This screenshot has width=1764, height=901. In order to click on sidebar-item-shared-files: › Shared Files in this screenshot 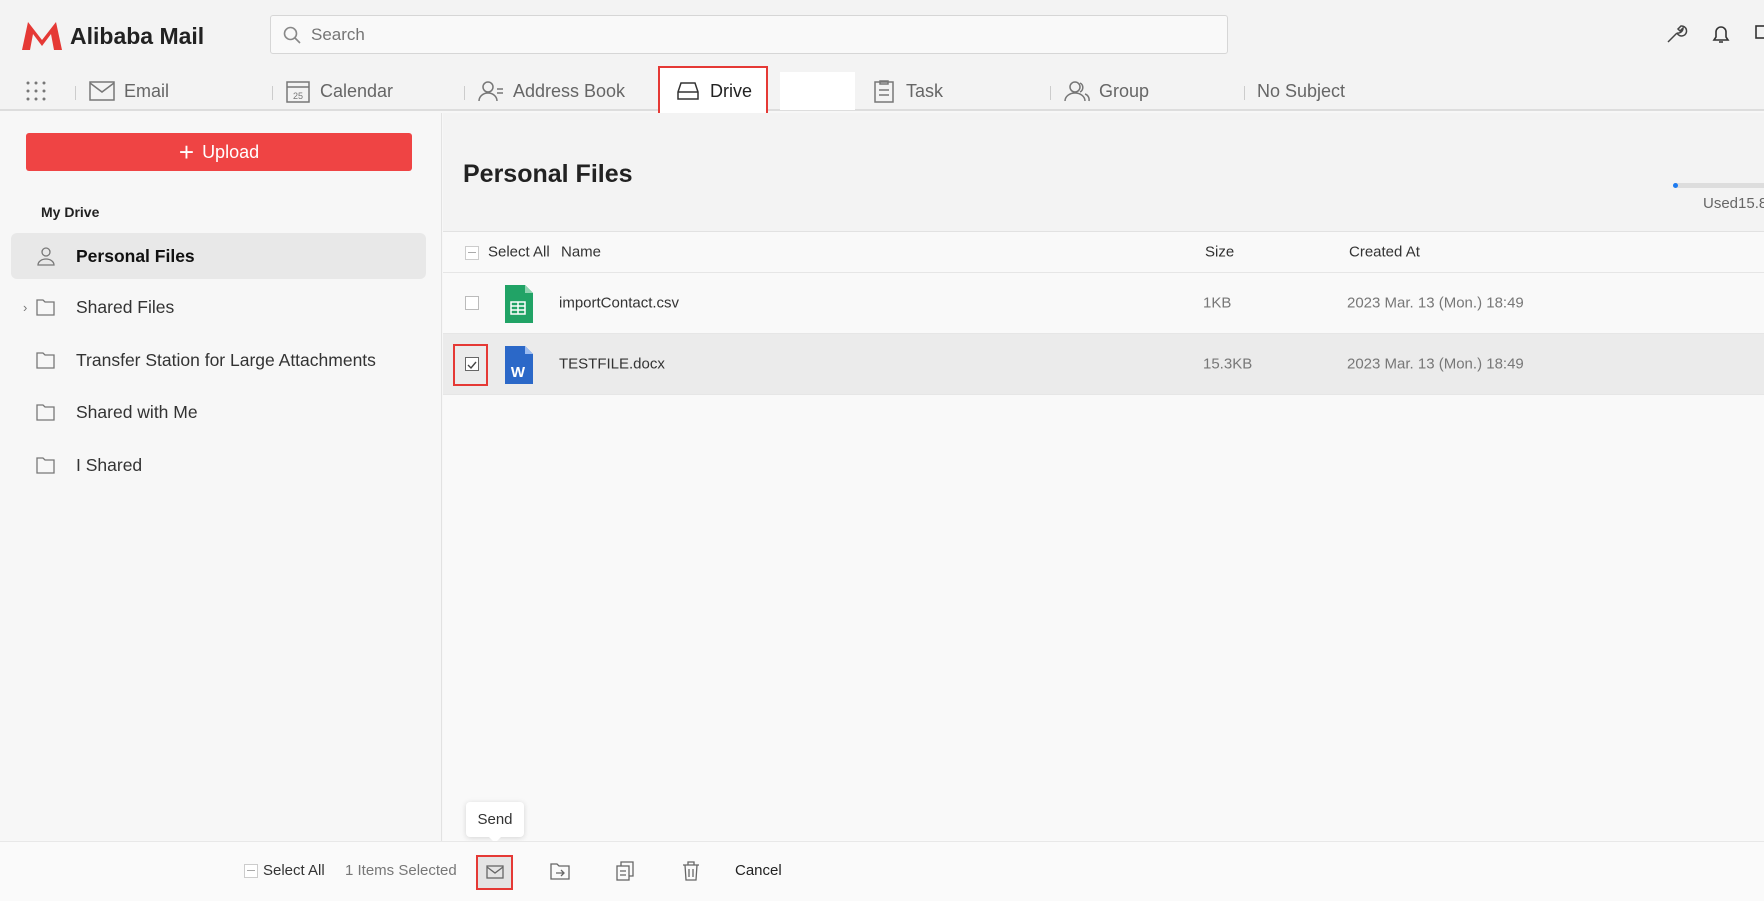, I will do `click(218, 307)`.